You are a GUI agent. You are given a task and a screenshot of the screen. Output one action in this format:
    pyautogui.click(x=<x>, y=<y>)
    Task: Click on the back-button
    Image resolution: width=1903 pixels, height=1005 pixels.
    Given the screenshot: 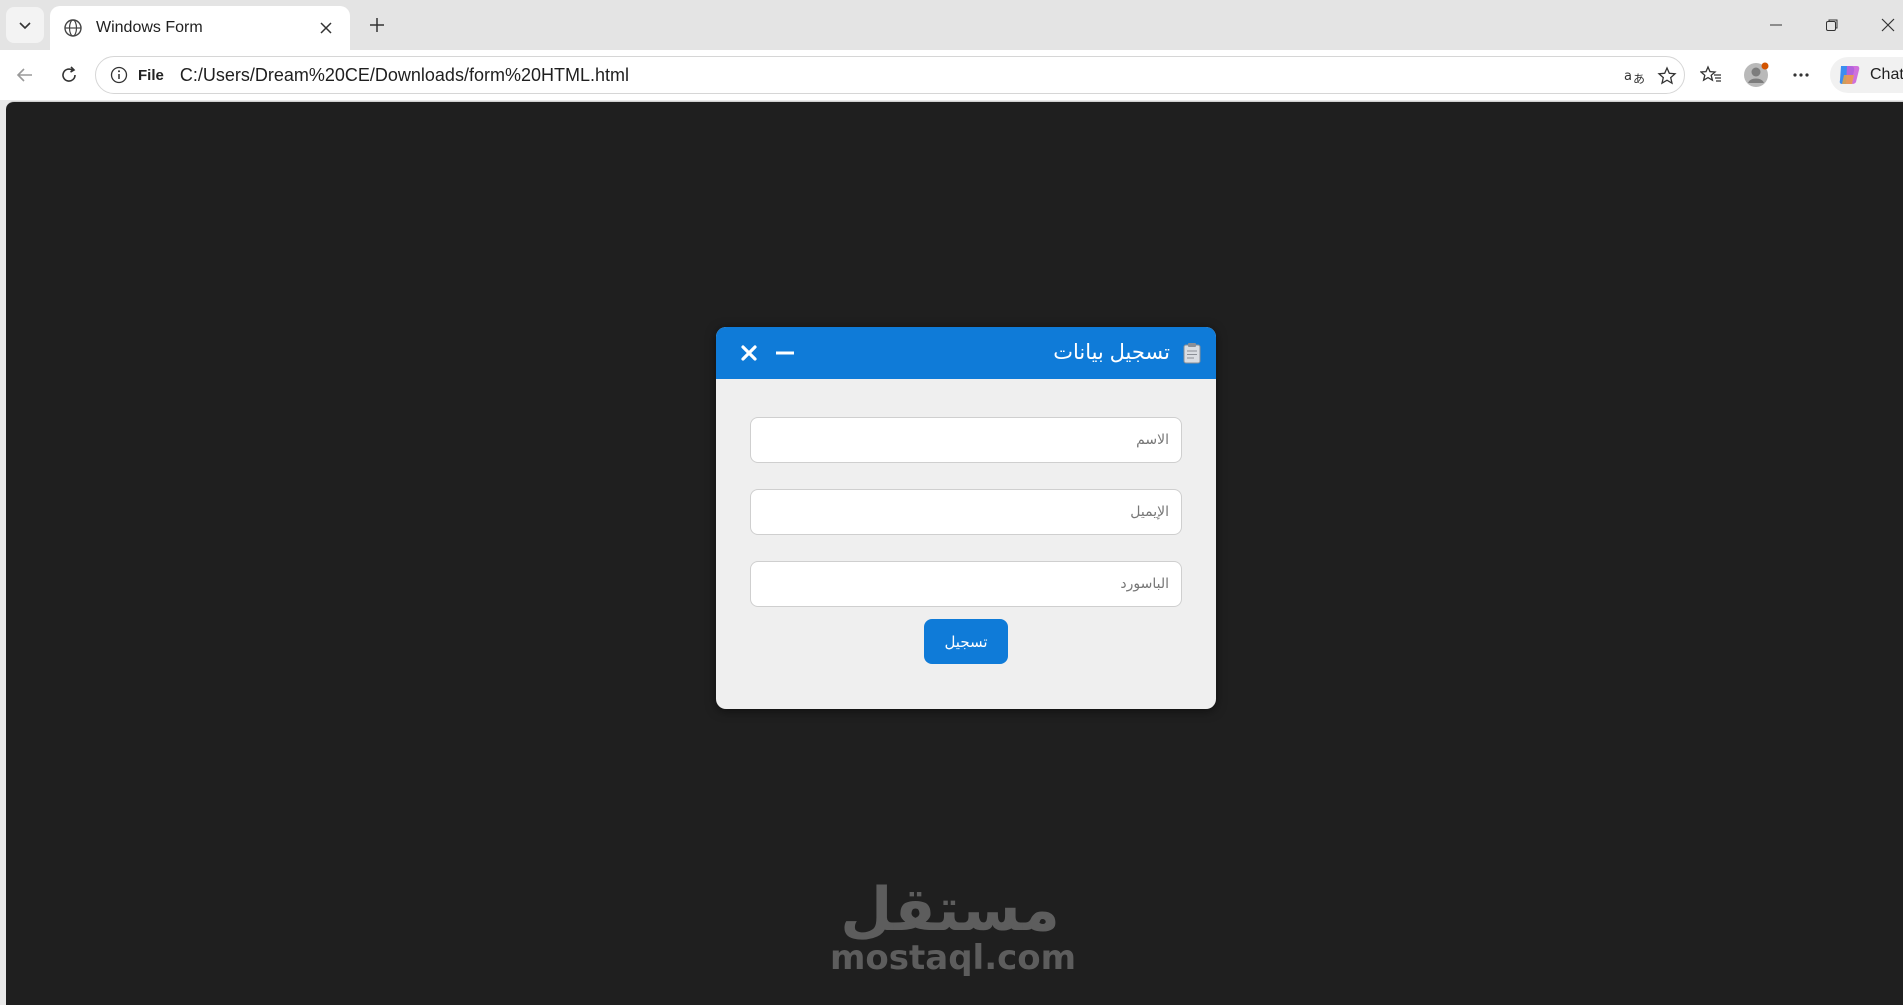 What is the action you would take?
    pyautogui.click(x=25, y=75)
    